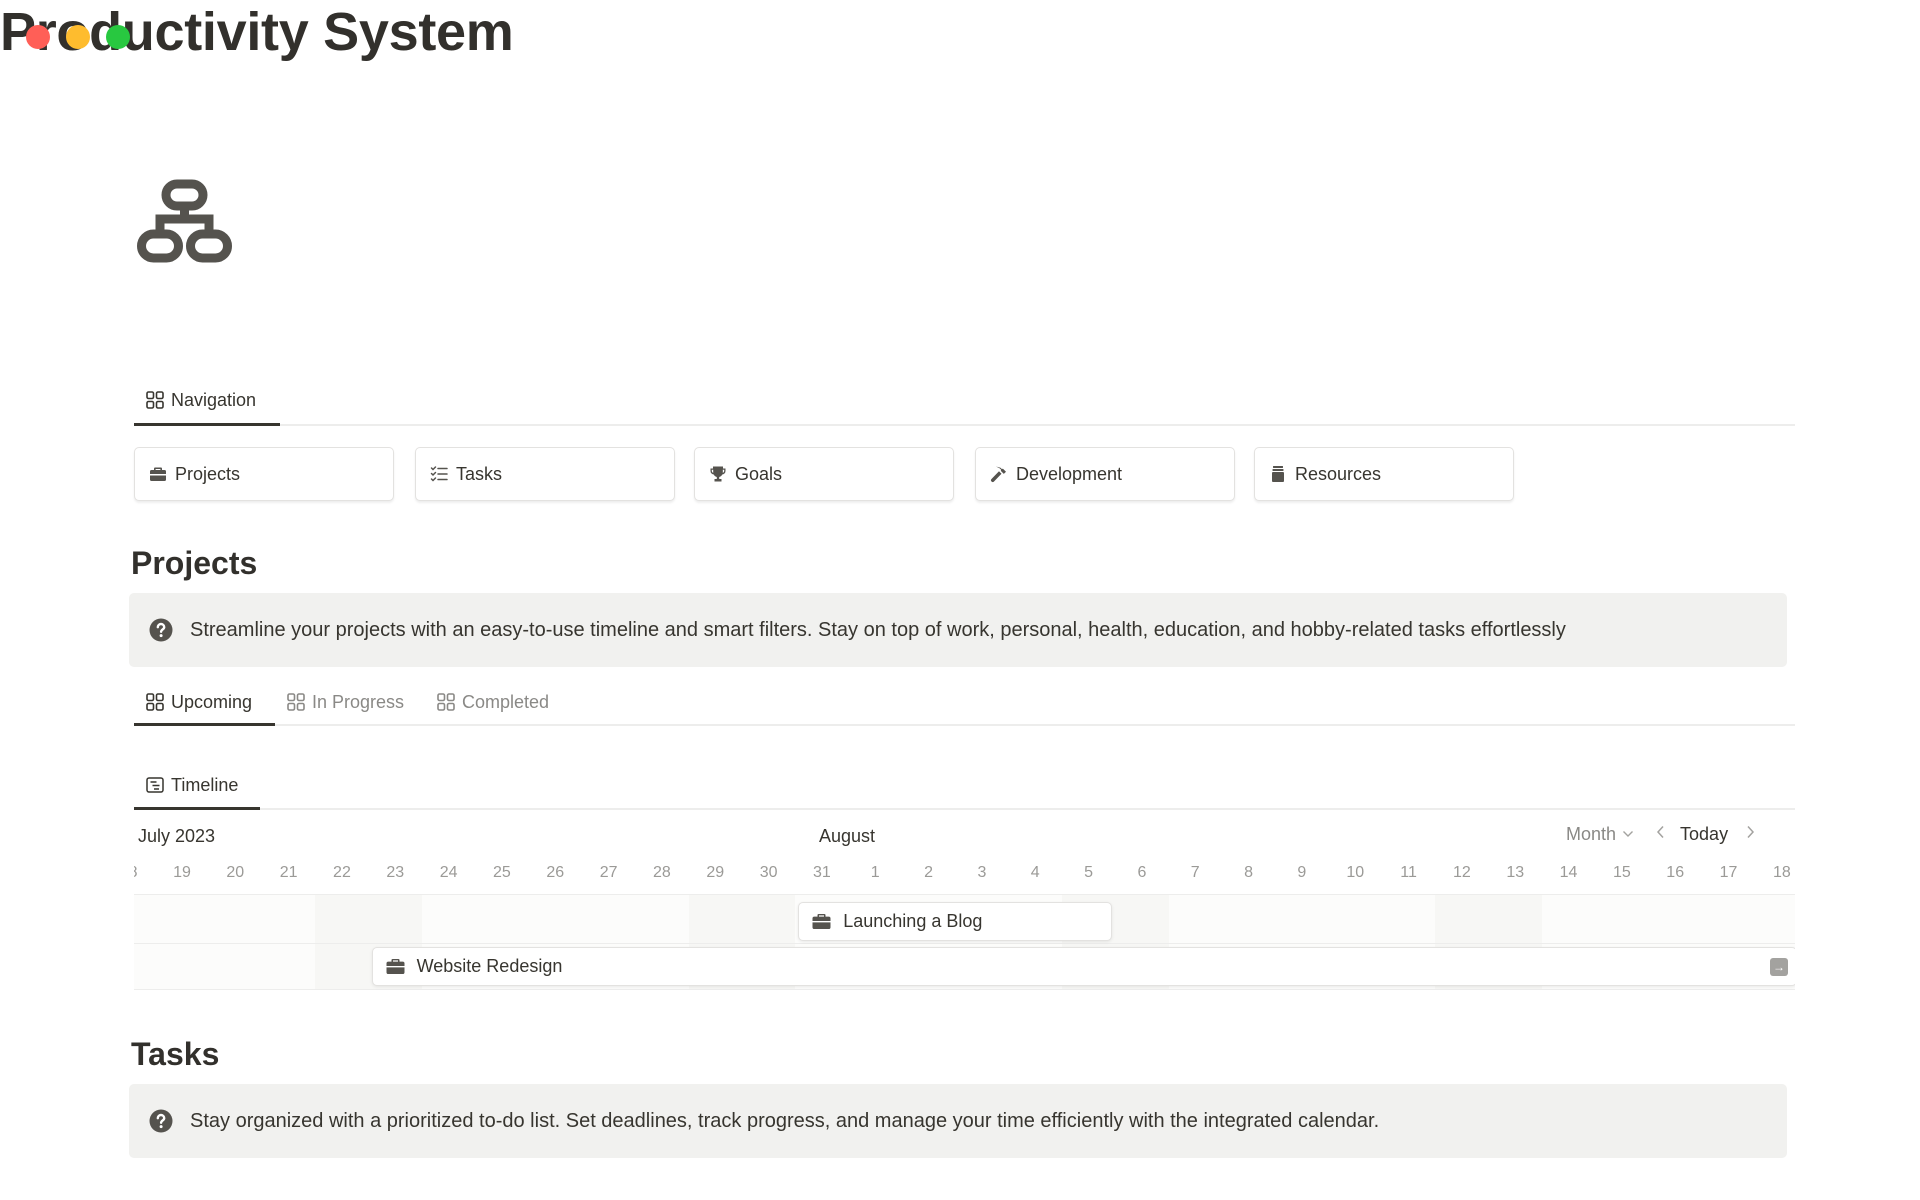 Image resolution: width=1920 pixels, height=1200 pixels. Describe the element at coordinates (205, 784) in the screenshot. I see `tab-label: Timeline` at that location.